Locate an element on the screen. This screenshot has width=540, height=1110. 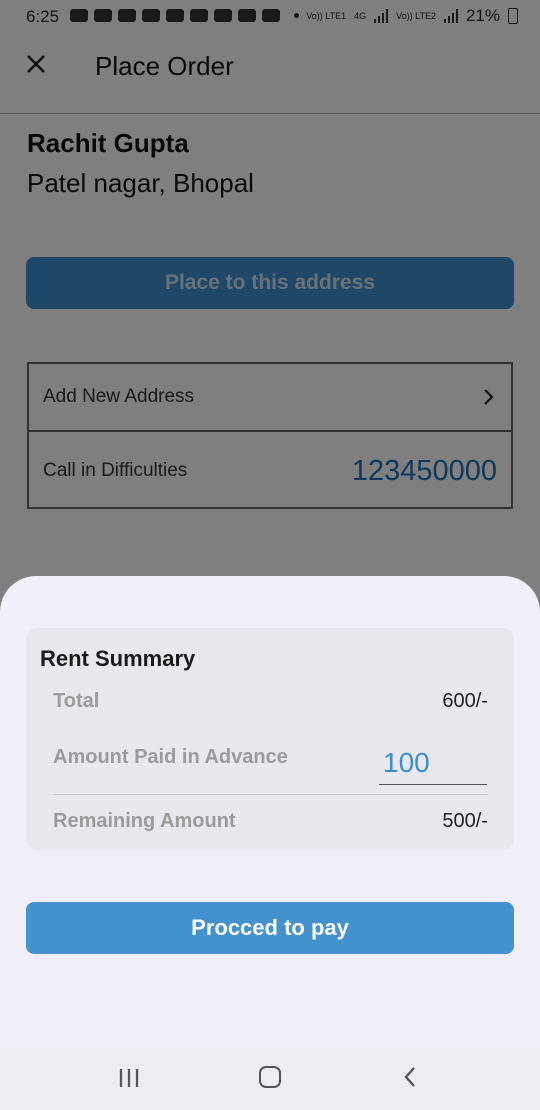
total-label: Total is located at coordinates (76, 701).